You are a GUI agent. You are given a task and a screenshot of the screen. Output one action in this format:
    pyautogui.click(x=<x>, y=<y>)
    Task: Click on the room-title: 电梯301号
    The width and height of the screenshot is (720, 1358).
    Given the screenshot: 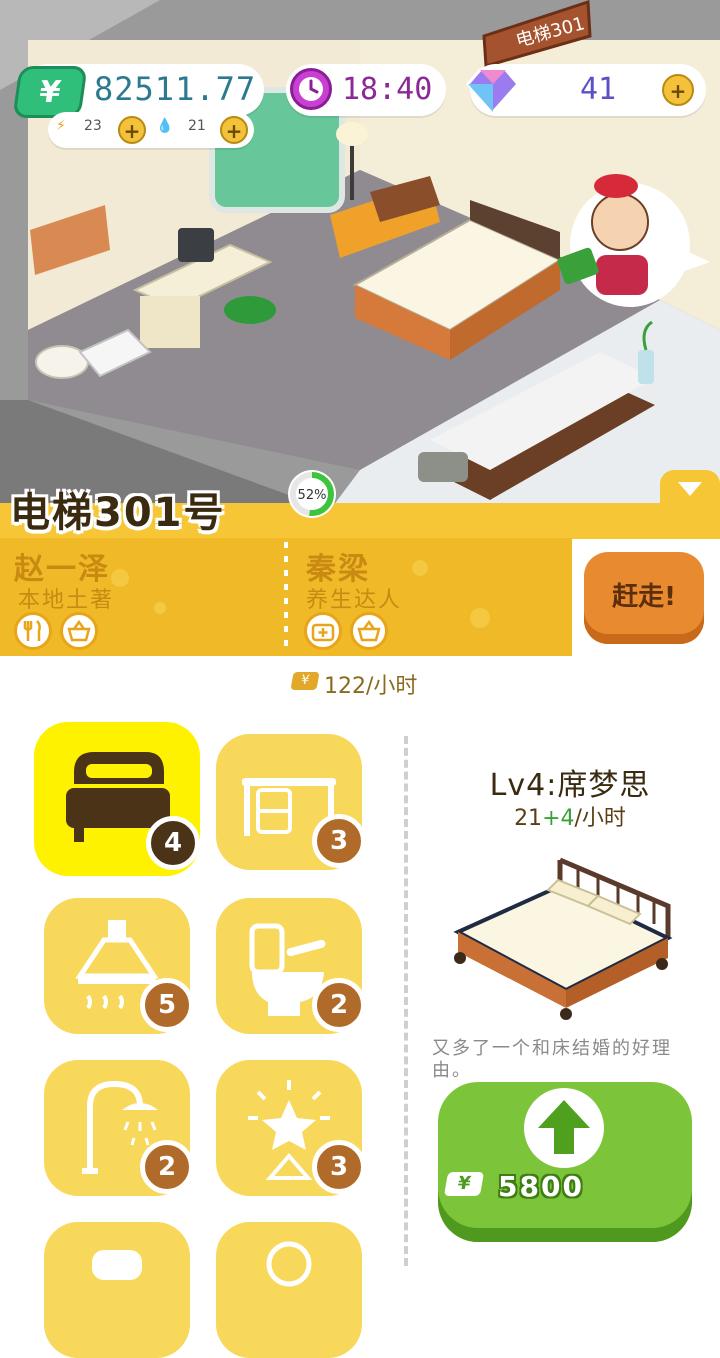 What is the action you would take?
    pyautogui.click(x=118, y=513)
    